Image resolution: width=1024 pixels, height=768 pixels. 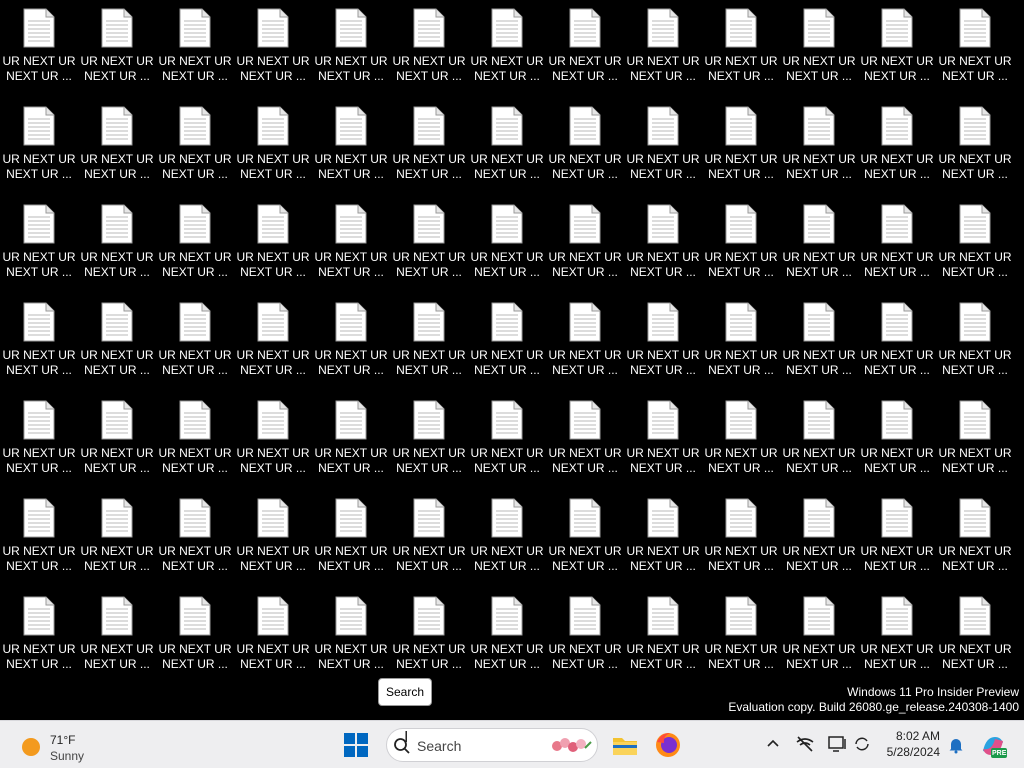 I want to click on taskbar-search-box: Search, so click(x=492, y=745).